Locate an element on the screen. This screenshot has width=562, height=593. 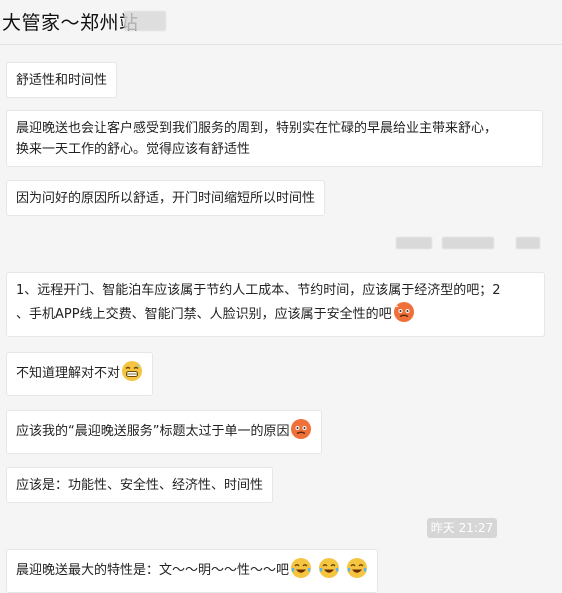
message-text-line: 、手机APP线上交费、智能门禁、人脸识别，应该属于安全性的吧 is located at coordinates (204, 314).